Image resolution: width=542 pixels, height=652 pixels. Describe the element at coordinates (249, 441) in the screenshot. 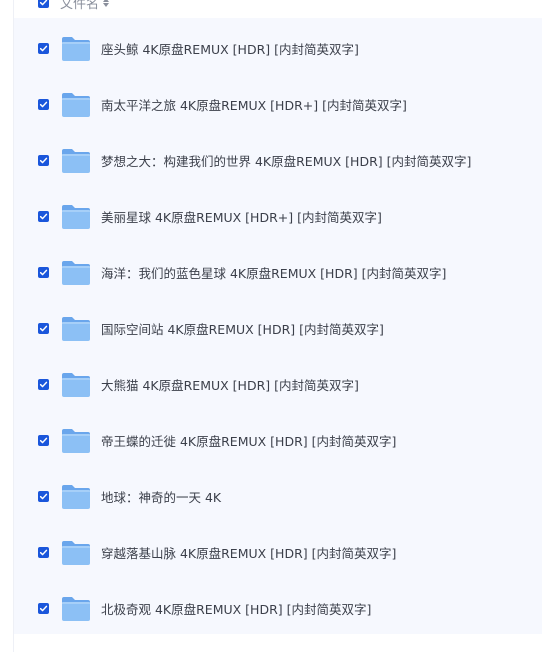

I see `file-name: 帝王蝶的迁徙 4K原盘REMUX [HDR] [内封简英双字]` at that location.